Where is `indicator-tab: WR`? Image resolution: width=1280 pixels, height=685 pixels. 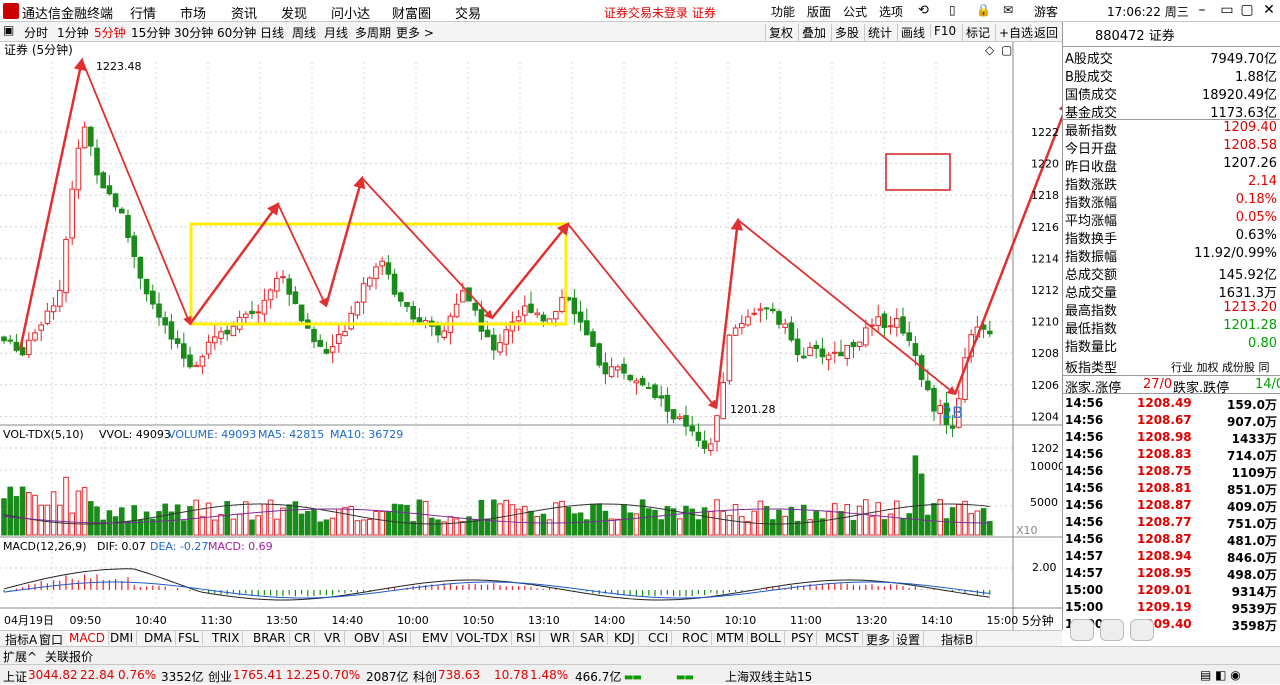
indicator-tab: WR is located at coordinates (561, 638).